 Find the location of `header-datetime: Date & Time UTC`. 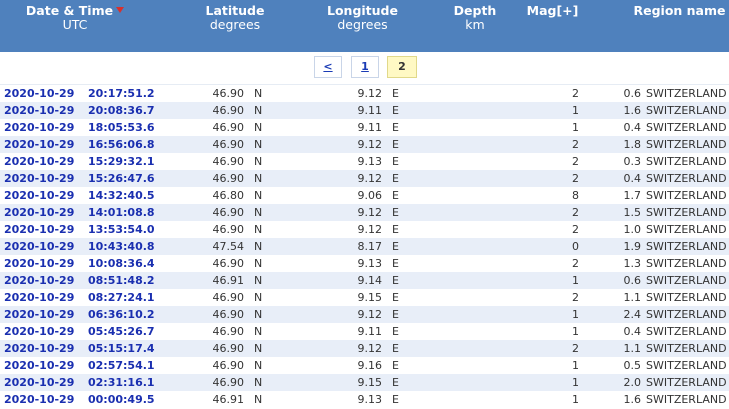

header-datetime: Date & Time UTC is located at coordinates (75, 18).